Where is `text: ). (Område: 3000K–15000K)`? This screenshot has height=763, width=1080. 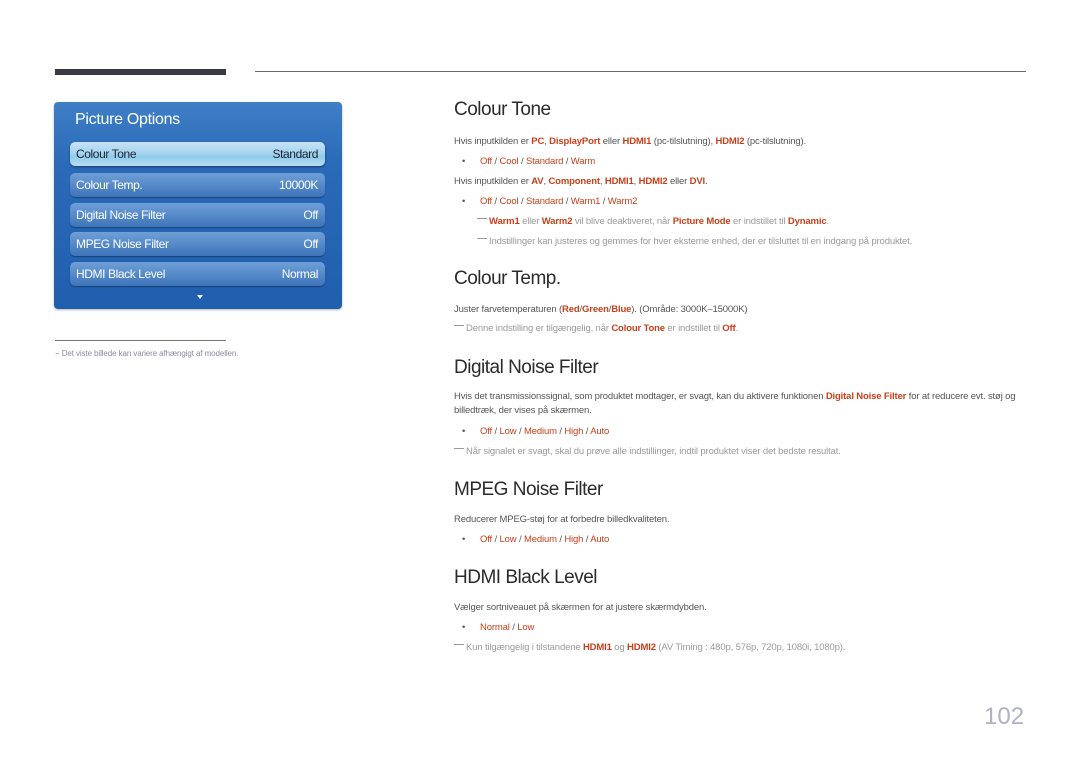 text: ). (Område: 3000K–15000K) is located at coordinates (689, 309).